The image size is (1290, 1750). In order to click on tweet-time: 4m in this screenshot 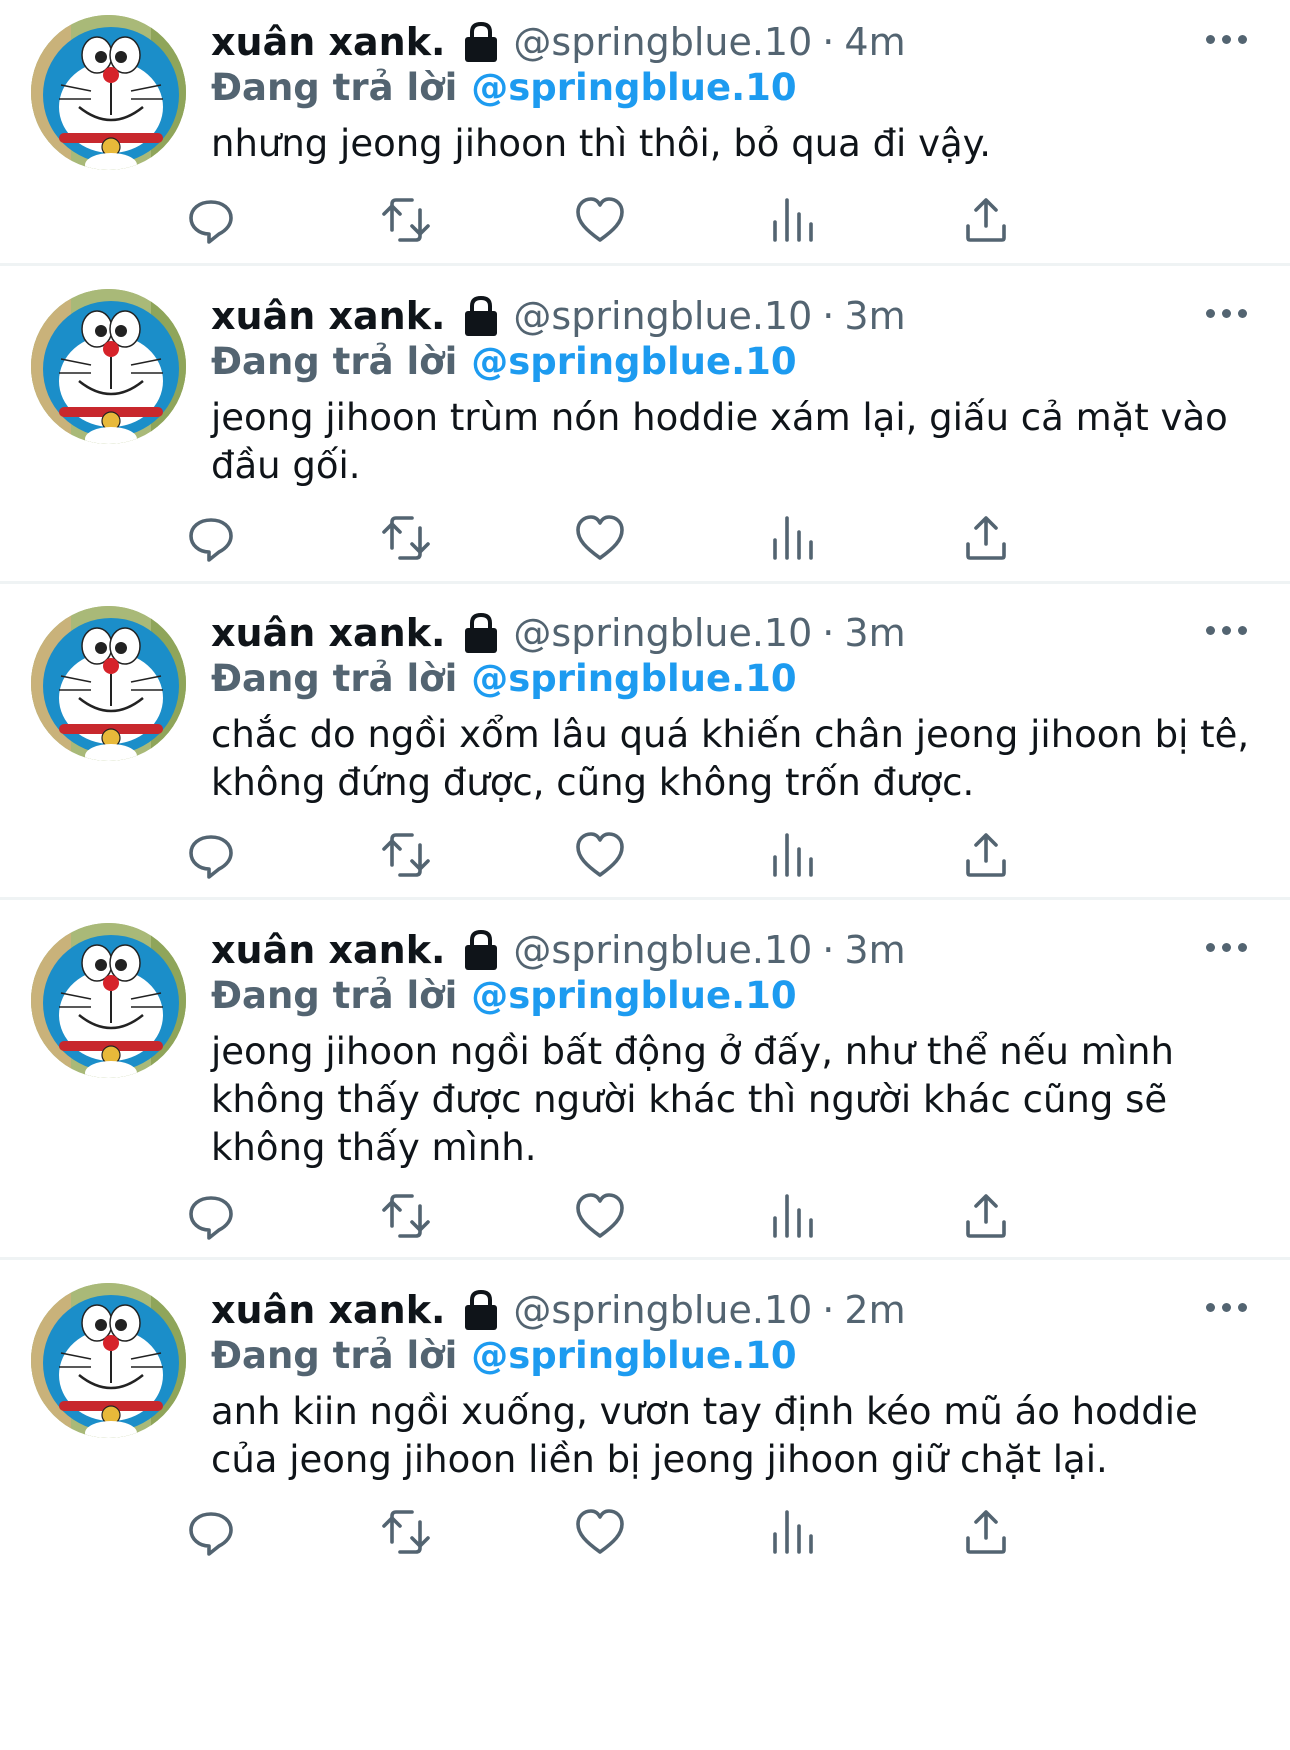, I will do `click(874, 42)`.